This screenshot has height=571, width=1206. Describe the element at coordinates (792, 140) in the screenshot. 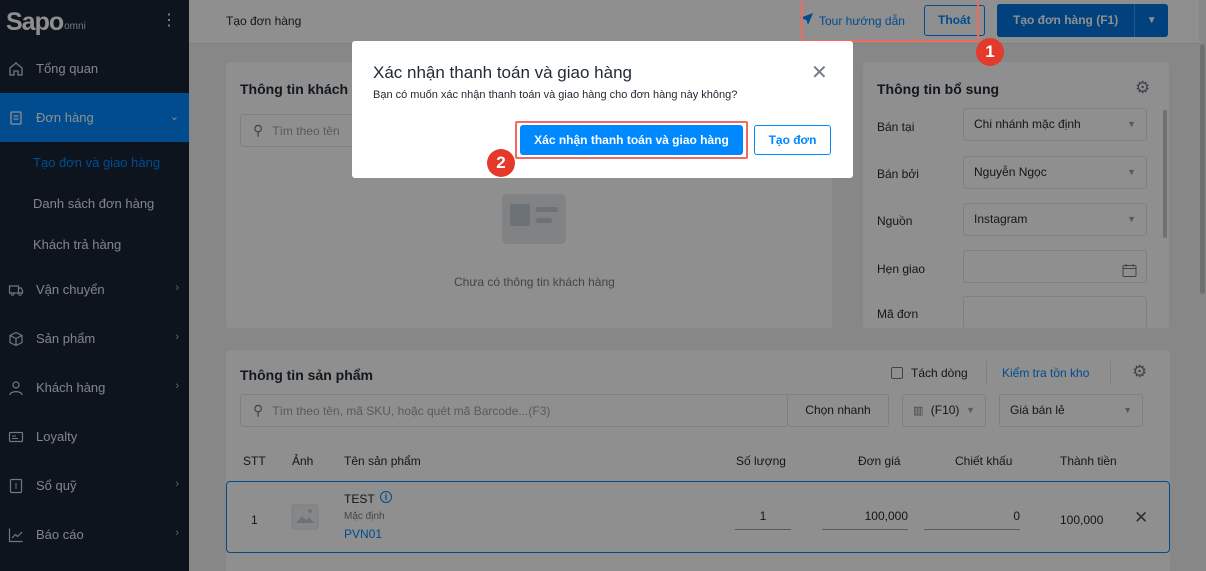

I see `create-order-only-button: Tạo đơn` at that location.